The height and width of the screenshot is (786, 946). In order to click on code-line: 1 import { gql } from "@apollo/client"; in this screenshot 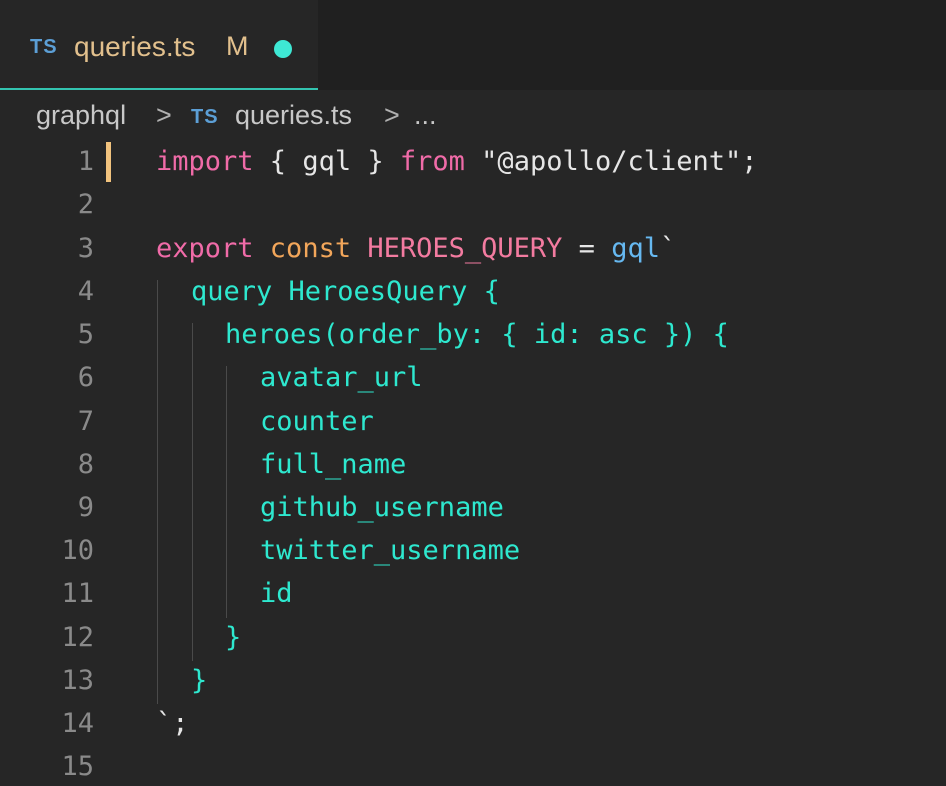, I will do `click(473, 161)`.